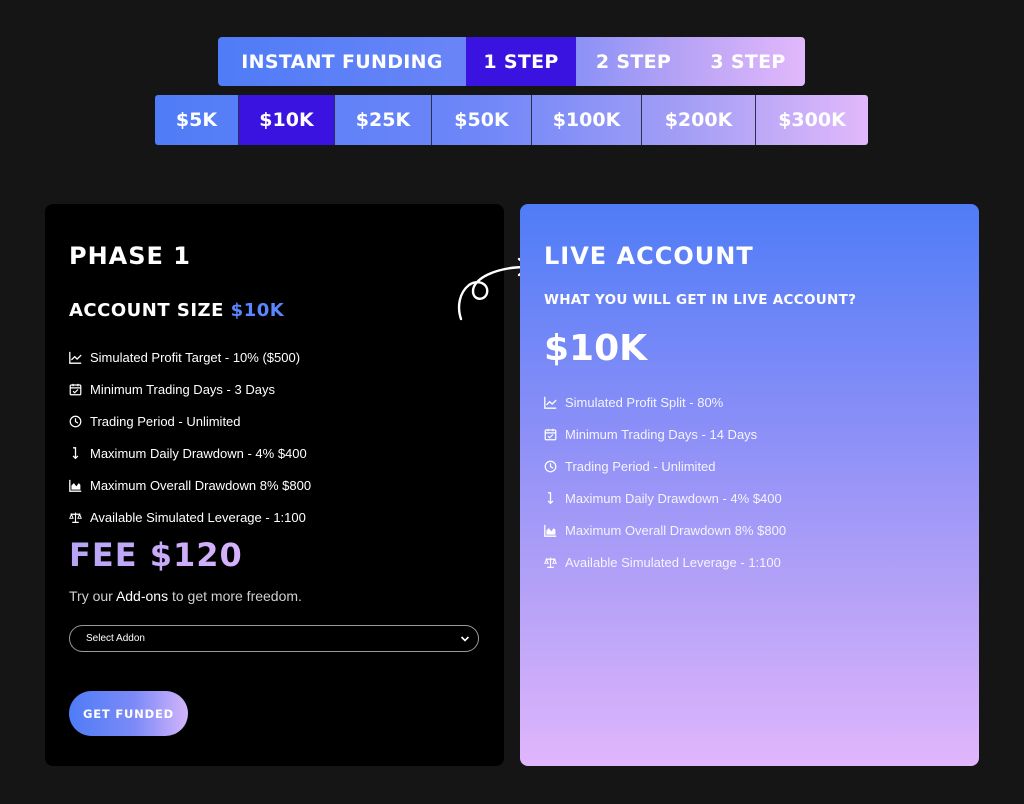 The width and height of the screenshot is (1024, 804). Describe the element at coordinates (156, 555) in the screenshot. I see `fee-price: FEE $120` at that location.